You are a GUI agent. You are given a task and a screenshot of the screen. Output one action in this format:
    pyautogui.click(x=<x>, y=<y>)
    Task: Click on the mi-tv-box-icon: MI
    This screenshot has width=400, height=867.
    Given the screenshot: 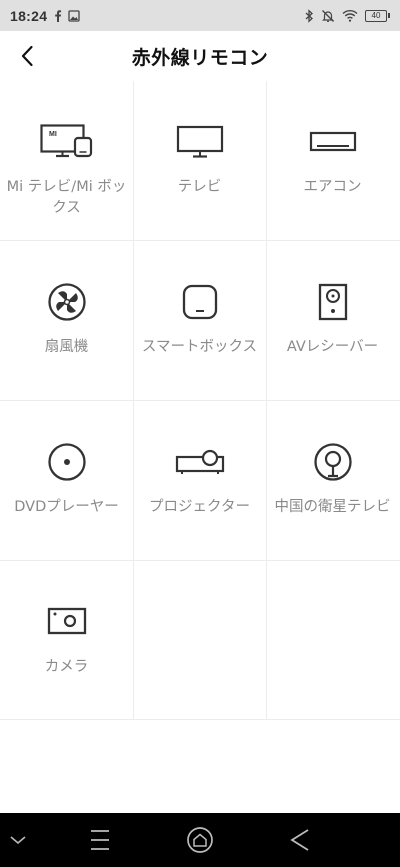 What is the action you would take?
    pyautogui.click(x=66, y=142)
    